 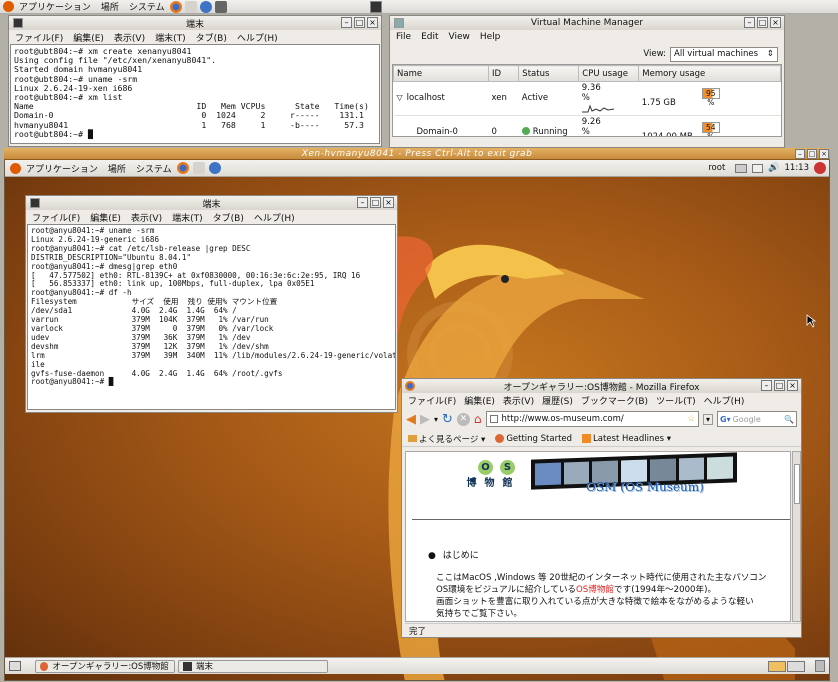 I want to click on trash-icon, so click(x=820, y=666).